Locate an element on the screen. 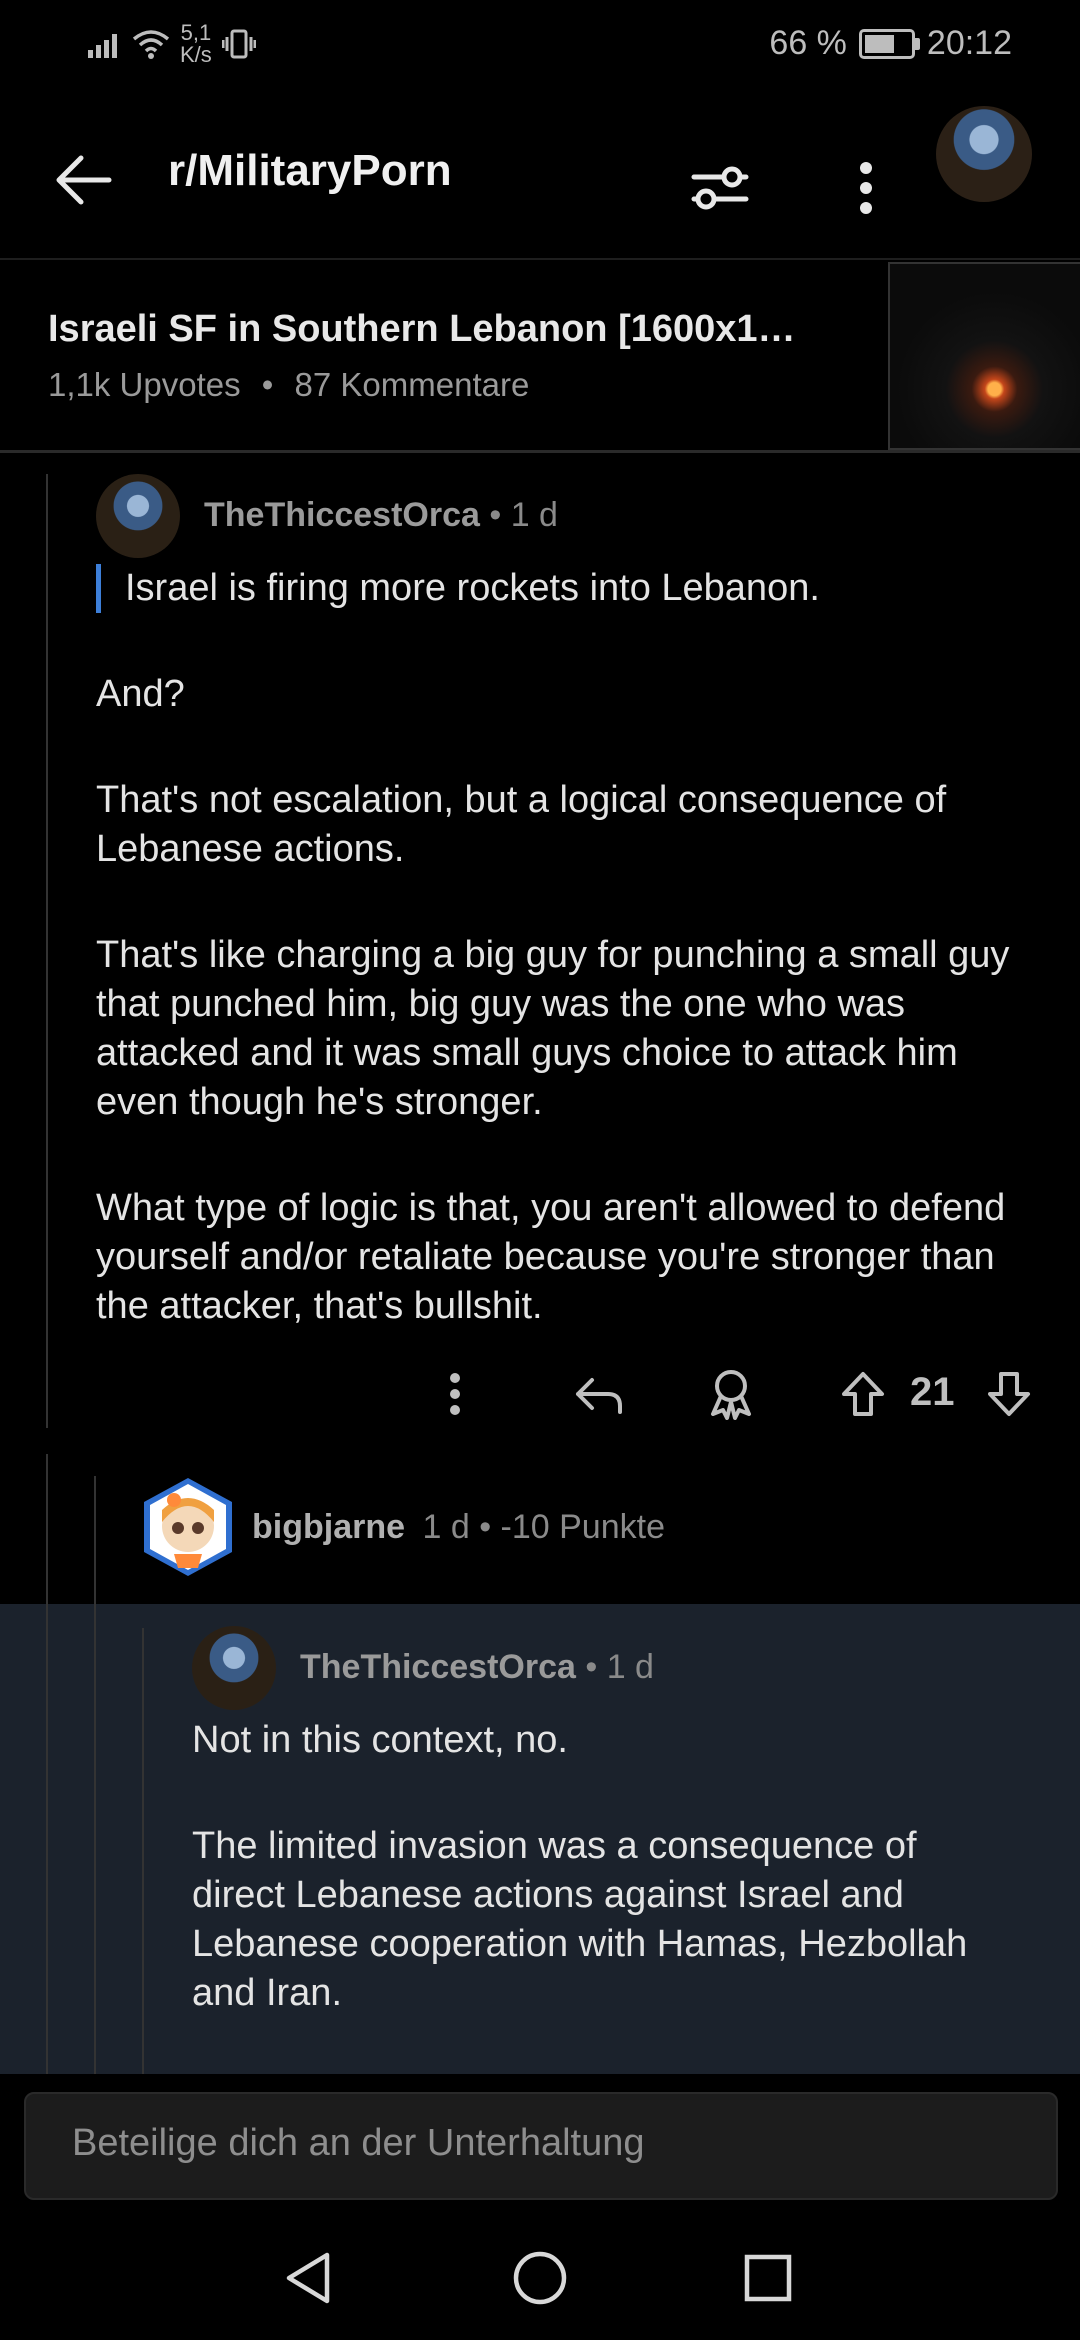  downvote-button is located at coordinates (1009, 1394).